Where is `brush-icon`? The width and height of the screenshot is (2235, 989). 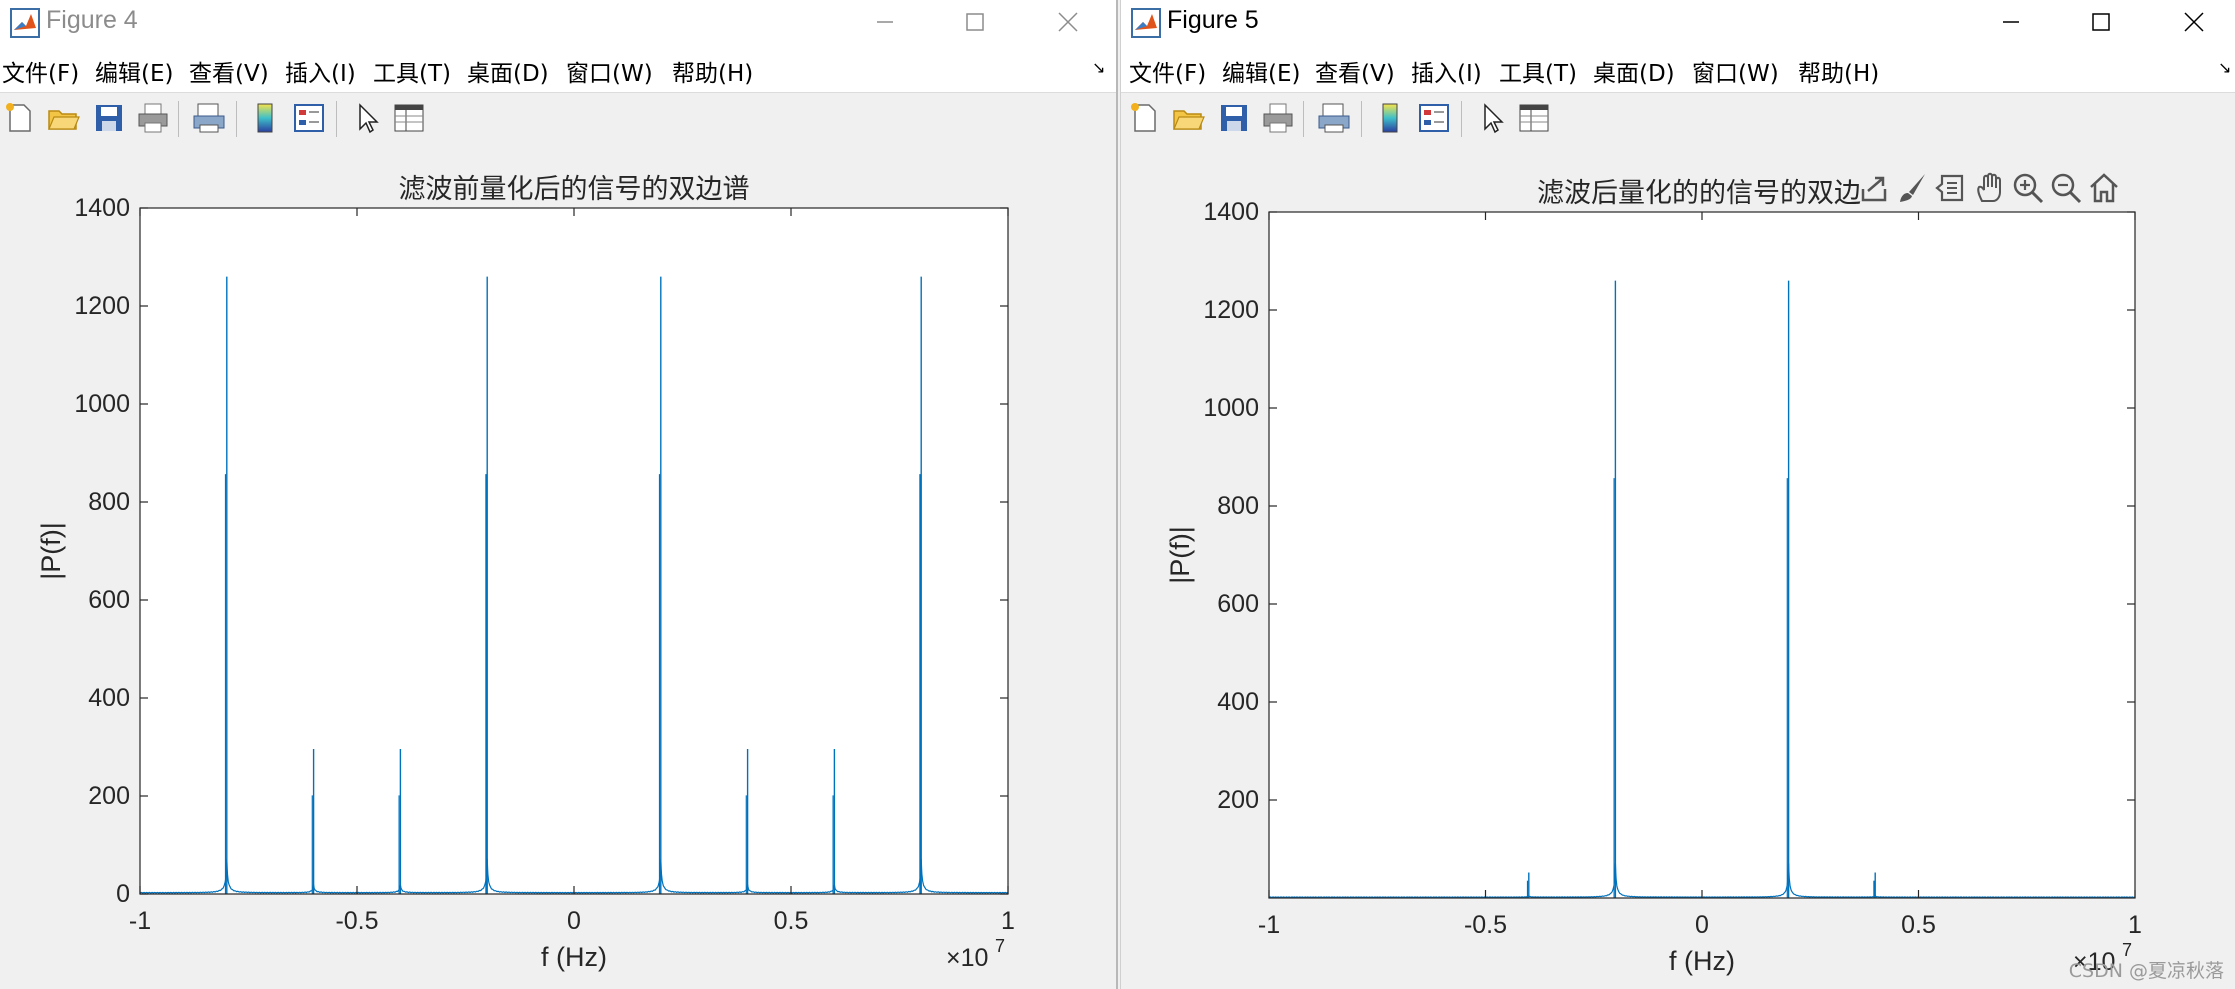
brush-icon is located at coordinates (1913, 188).